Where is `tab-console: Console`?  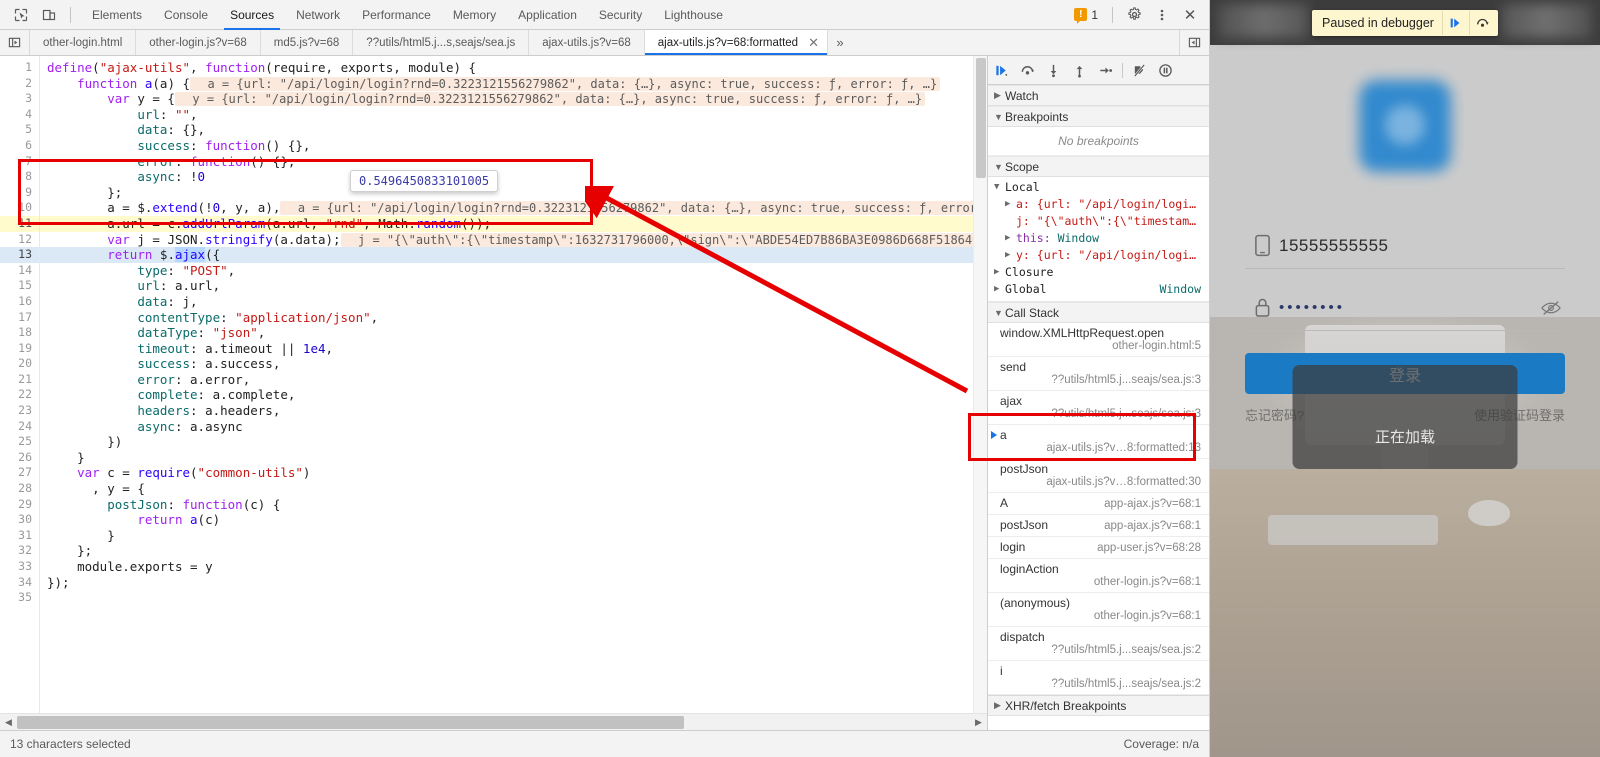 tab-console: Console is located at coordinates (186, 15).